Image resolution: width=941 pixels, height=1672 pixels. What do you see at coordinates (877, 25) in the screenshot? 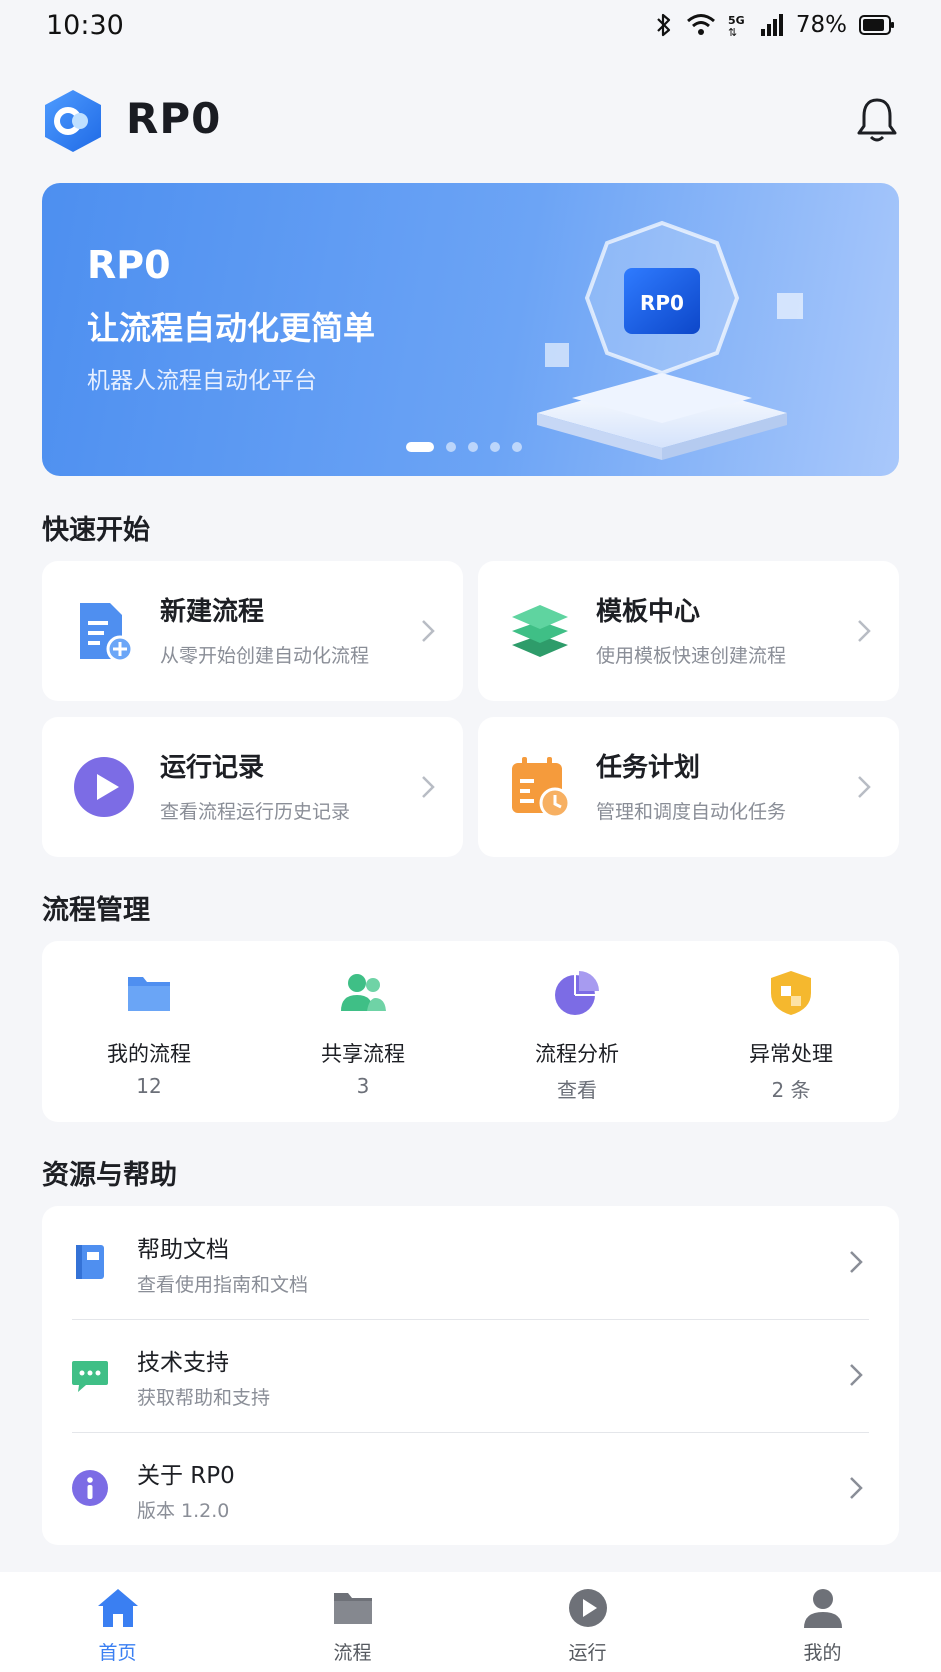
I see `battery-icon` at bounding box center [877, 25].